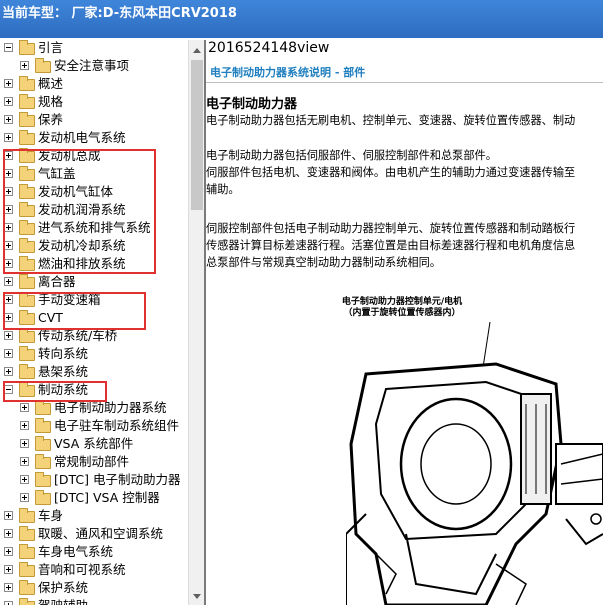 The width and height of the screenshot is (603, 605). I want to click on tree-item: 进气系统和排气系统, so click(94, 228).